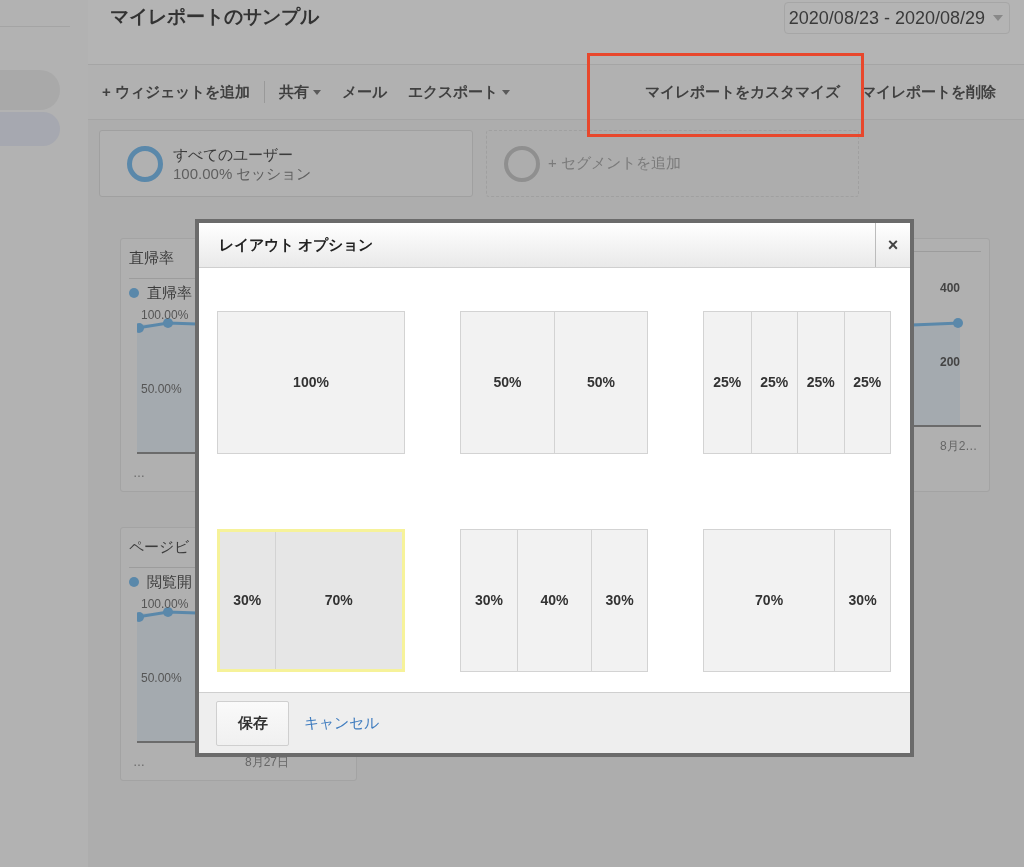 This screenshot has width=1024, height=867. I want to click on widget-title: 直帰率, so click(151, 258).